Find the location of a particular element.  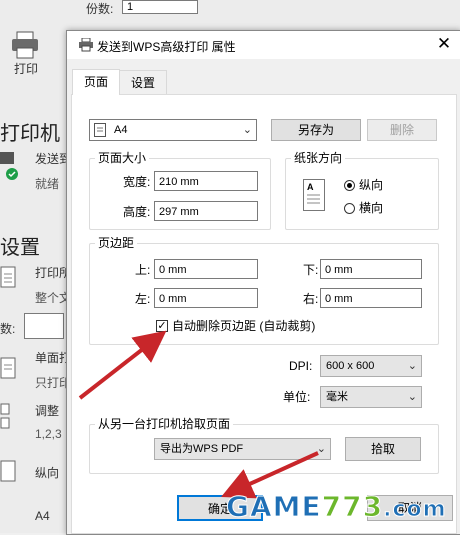

watermark: GAME773.com is located at coordinates (336, 507).